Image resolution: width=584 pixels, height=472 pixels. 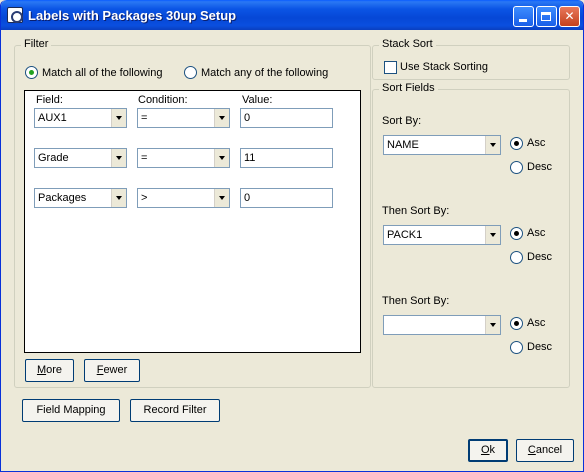 I want to click on minimize-icon, so click(x=523, y=20).